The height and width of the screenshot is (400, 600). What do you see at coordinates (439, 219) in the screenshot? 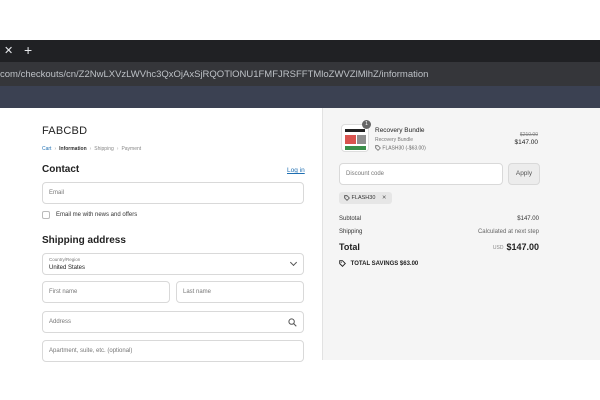
I see `subtotal-row: Subtotal $147.00` at bounding box center [439, 219].